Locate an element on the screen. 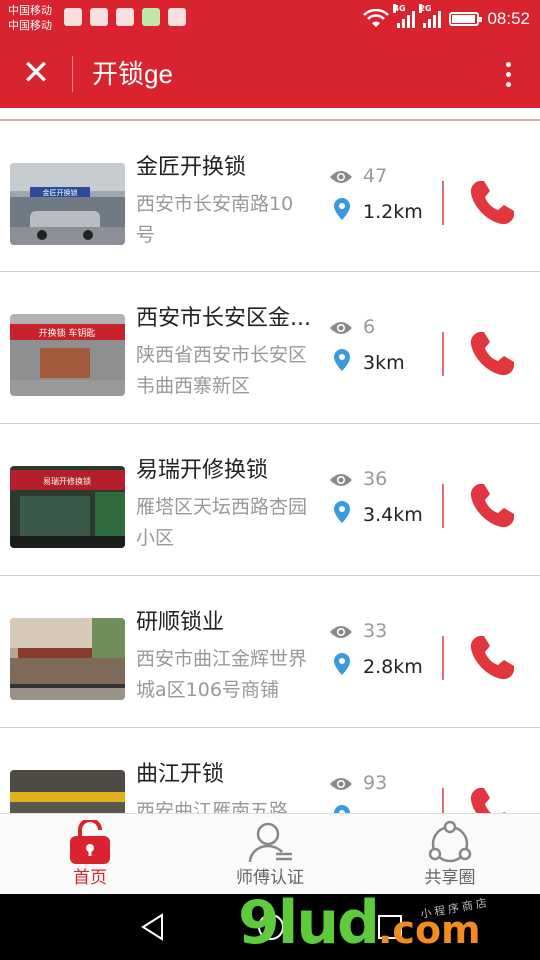 Image resolution: width=540 pixels, height=960 pixels. tab-home: 首页 is located at coordinates (90, 854).